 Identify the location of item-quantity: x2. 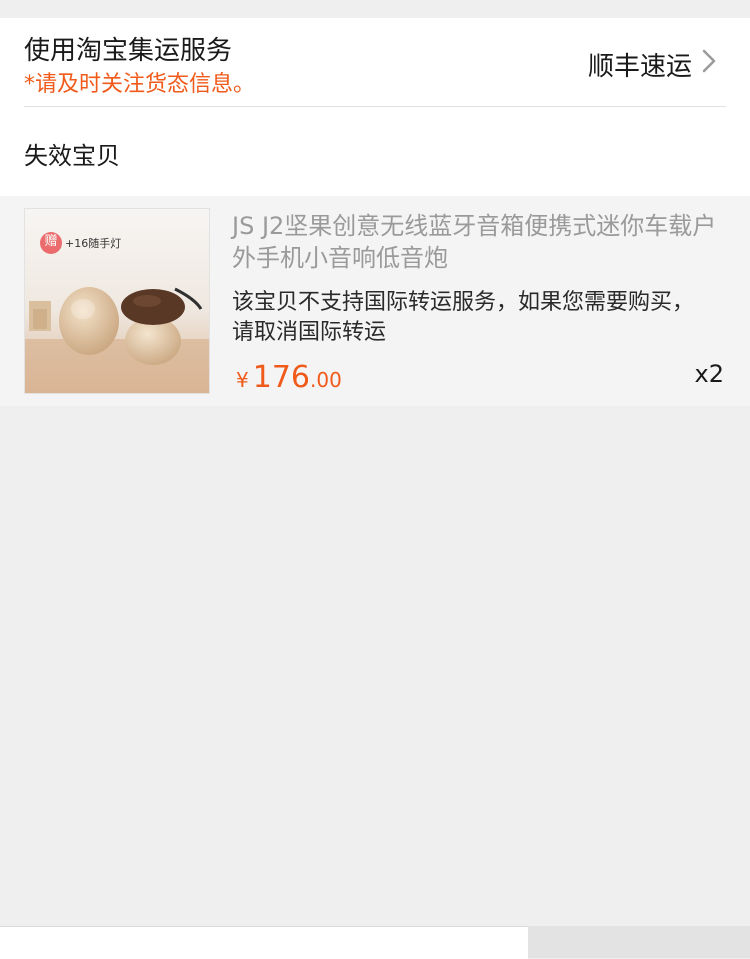
(709, 374).